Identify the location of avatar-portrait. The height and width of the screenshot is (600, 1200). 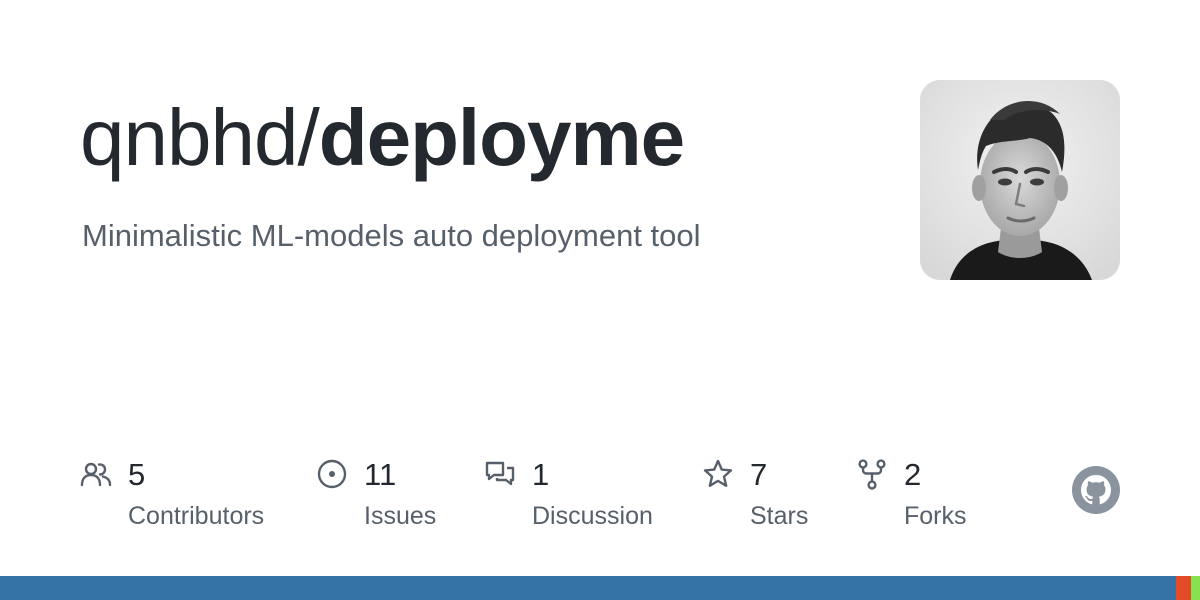
(1020, 180).